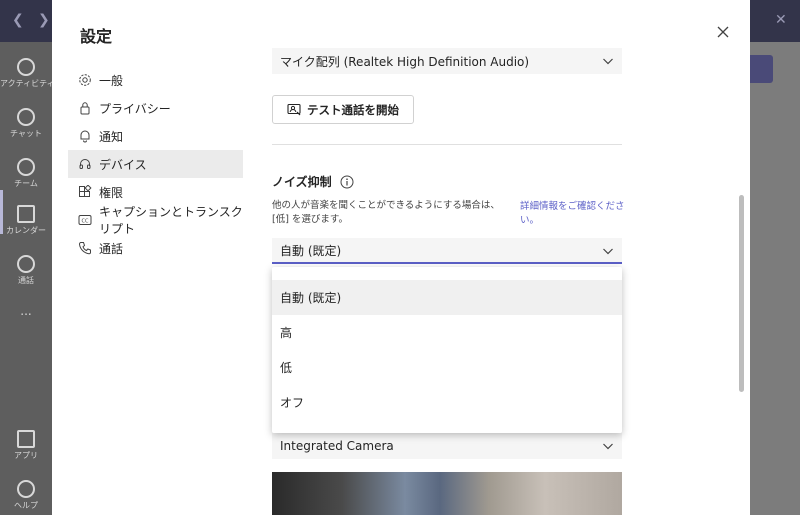 The image size is (800, 515). Describe the element at coordinates (135, 108) in the screenshot. I see `nav-item-label: プライバシー` at that location.